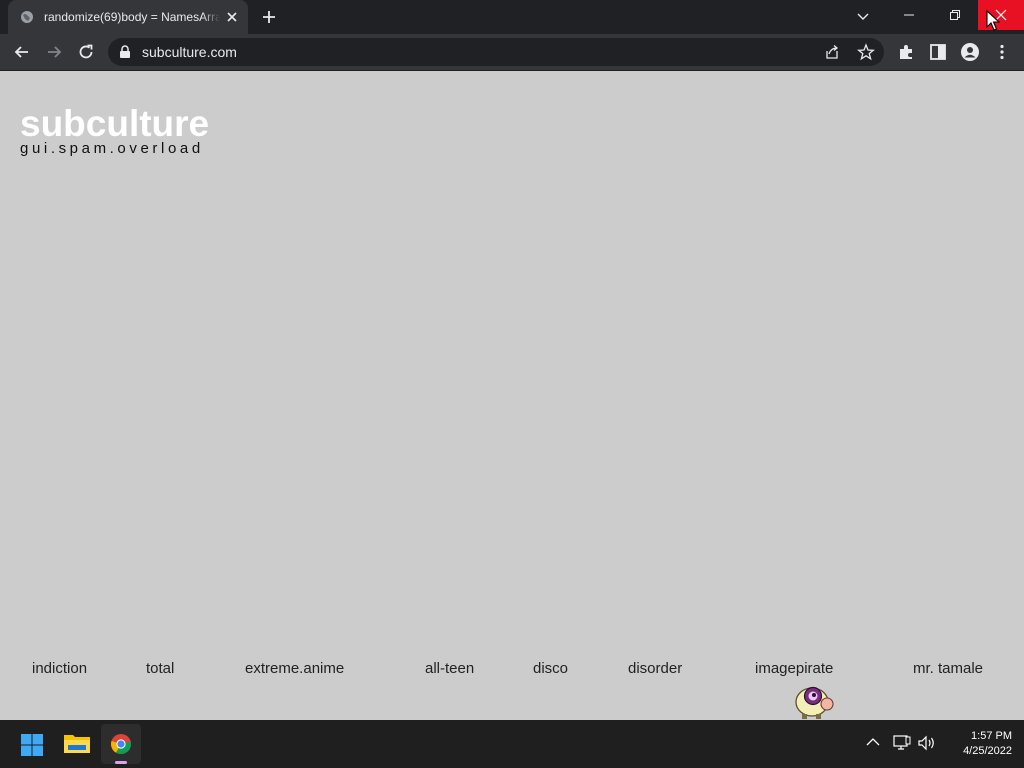 This screenshot has width=1024, height=768. Describe the element at coordinates (902, 743) in the screenshot. I see `network-icon` at that location.